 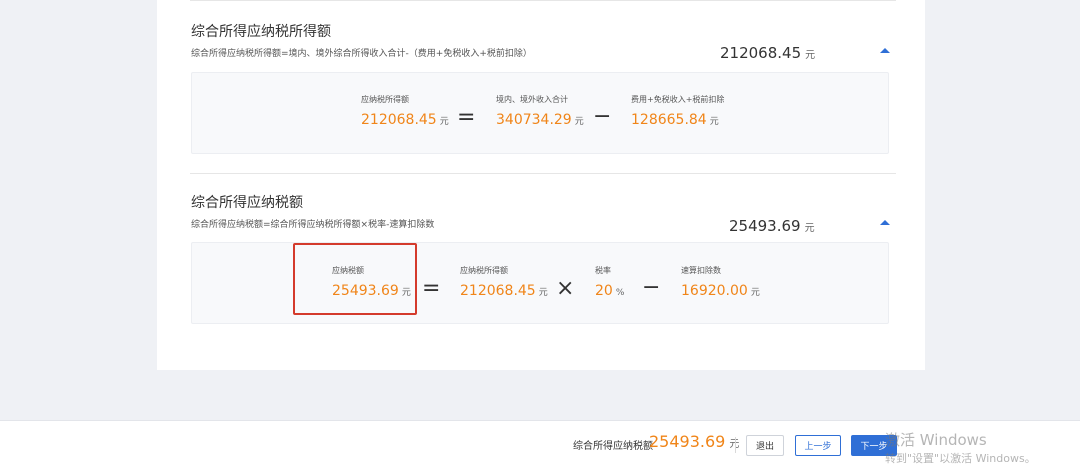 I want to click on tax-payable-highlight-box, so click(x=355, y=279).